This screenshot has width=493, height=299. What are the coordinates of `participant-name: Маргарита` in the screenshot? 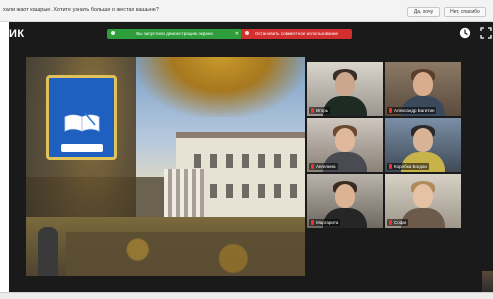 It's located at (327, 222).